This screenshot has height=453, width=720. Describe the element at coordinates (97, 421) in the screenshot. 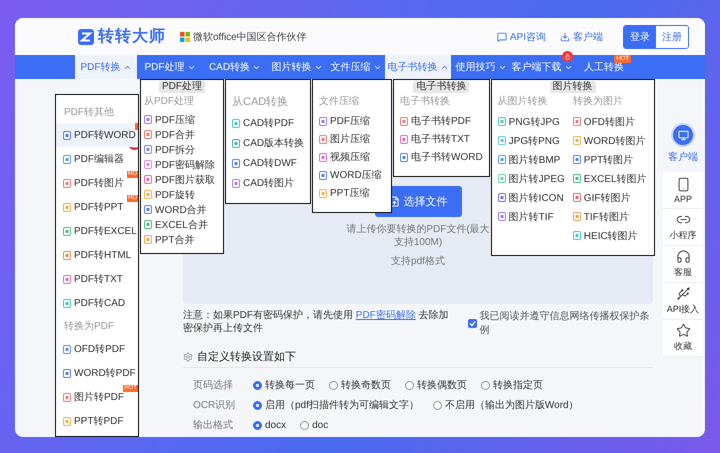

I see `menu-item: PPT转PDF` at that location.